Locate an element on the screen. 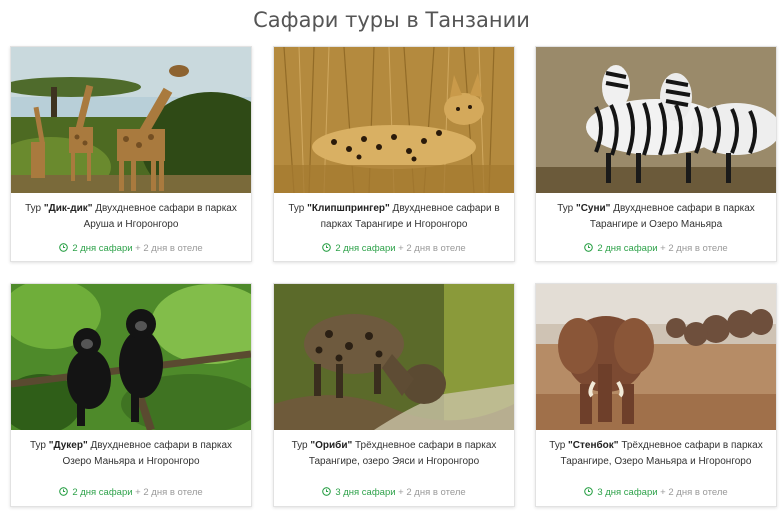 The height and width of the screenshot is (513, 783). tour-name: "Дик-дик" is located at coordinates (68, 208).